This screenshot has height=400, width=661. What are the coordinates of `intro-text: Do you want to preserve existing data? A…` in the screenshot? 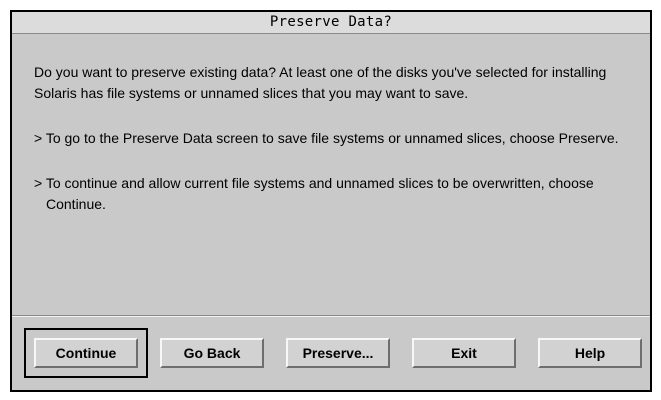 It's located at (320, 82).